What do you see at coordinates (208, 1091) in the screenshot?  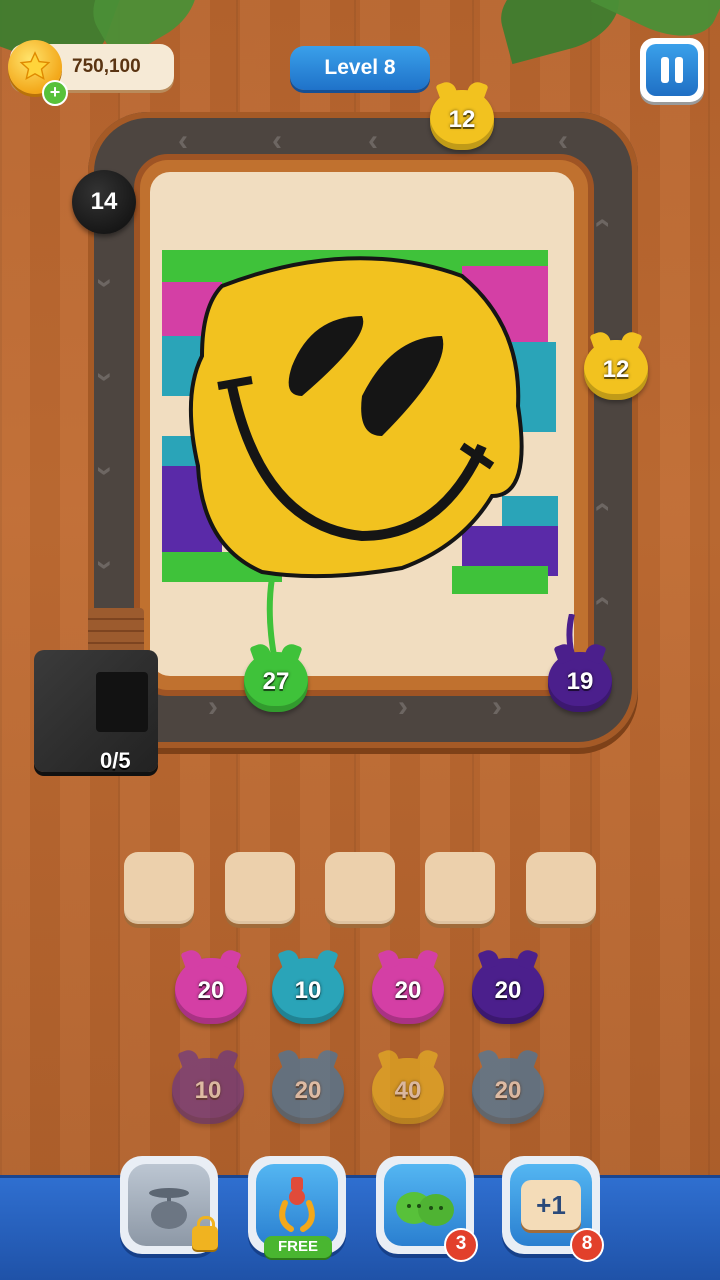 I see `yarn-ball-queued: 10` at bounding box center [208, 1091].